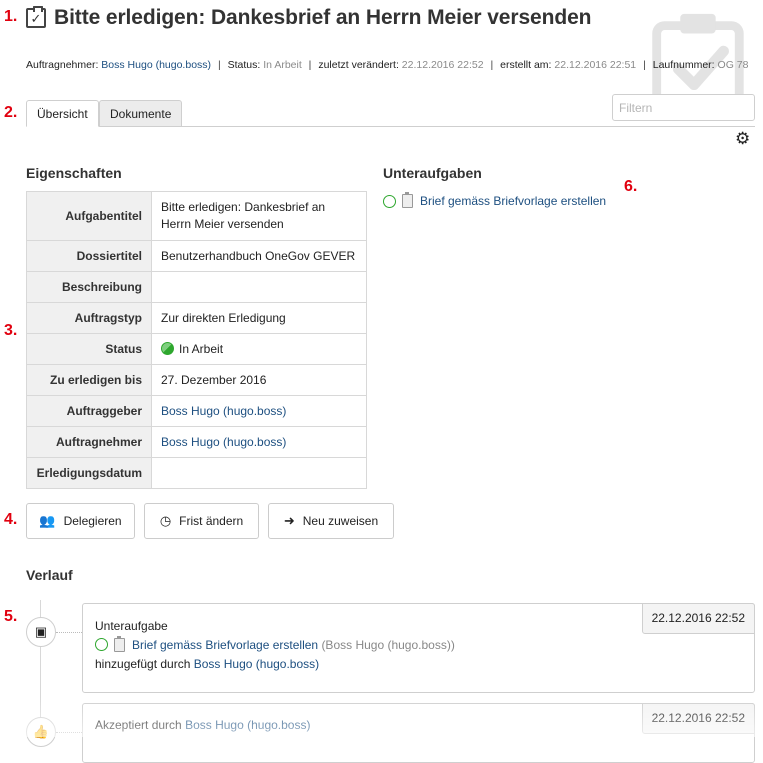 Image resolution: width=763 pixels, height=763 pixels. What do you see at coordinates (289, 520) in the screenshot?
I see `arrow-right-icon: ➜` at bounding box center [289, 520].